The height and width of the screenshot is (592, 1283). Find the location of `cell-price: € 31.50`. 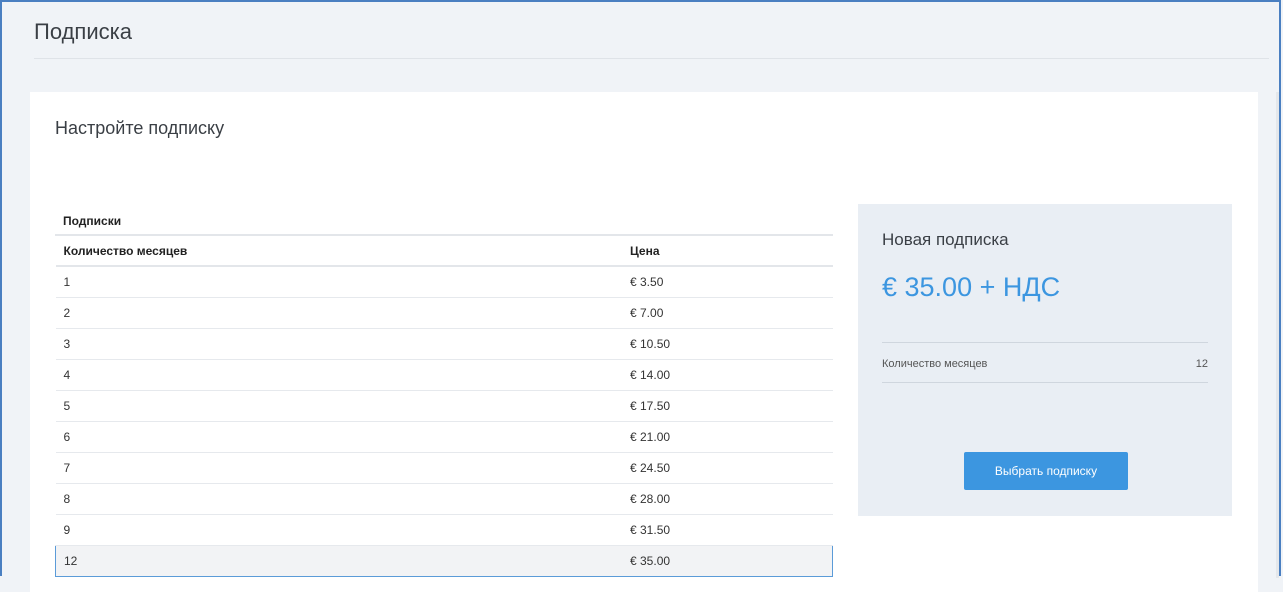

cell-price: € 31.50 is located at coordinates (727, 530).